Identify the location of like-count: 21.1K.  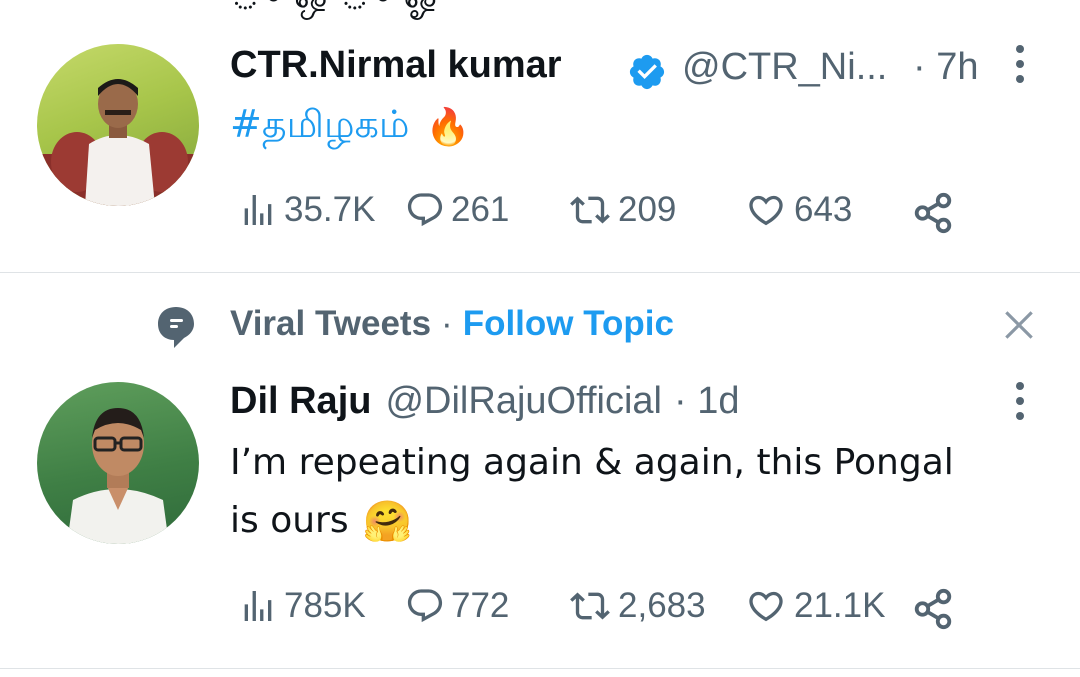
(840, 605).